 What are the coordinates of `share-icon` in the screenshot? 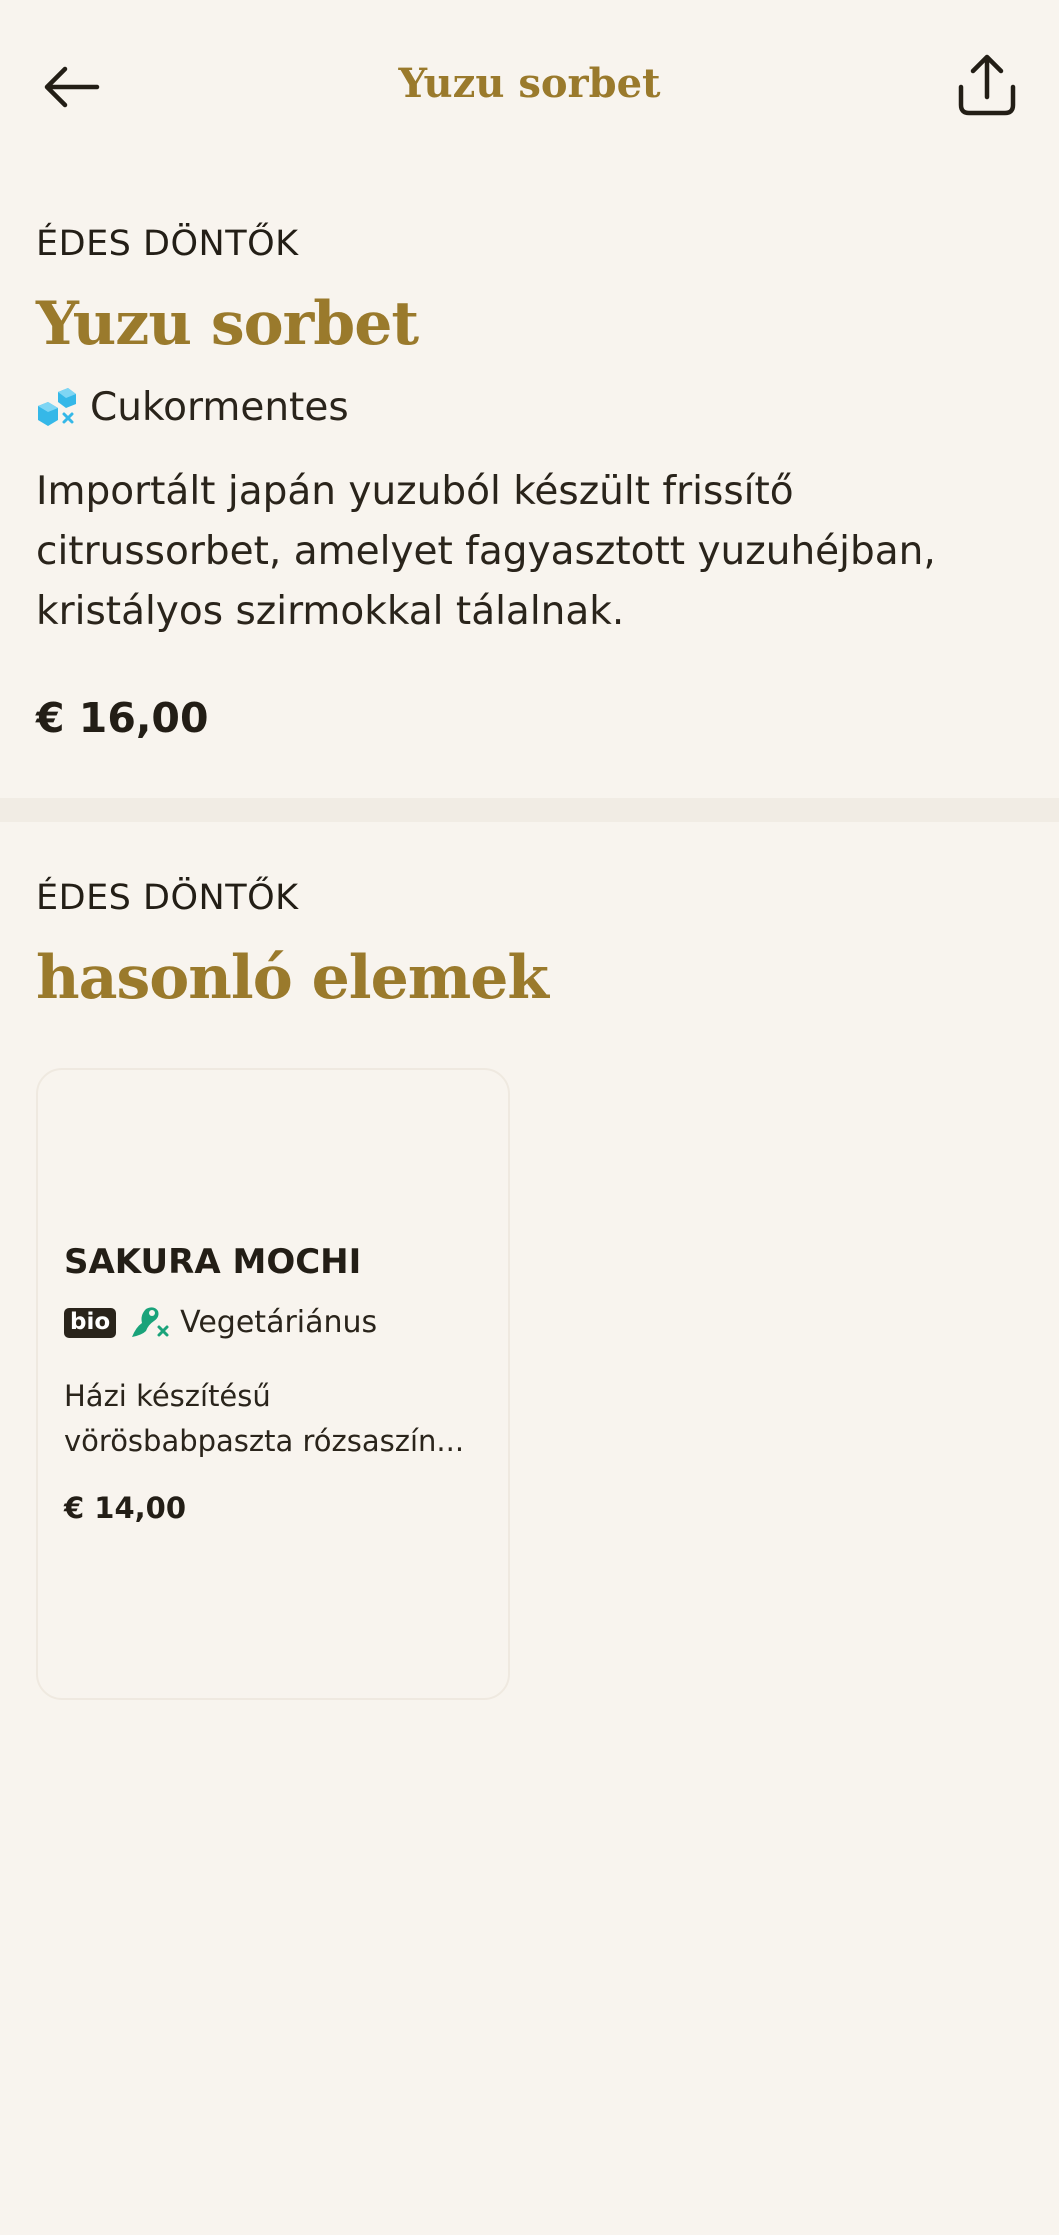 It's located at (987, 85).